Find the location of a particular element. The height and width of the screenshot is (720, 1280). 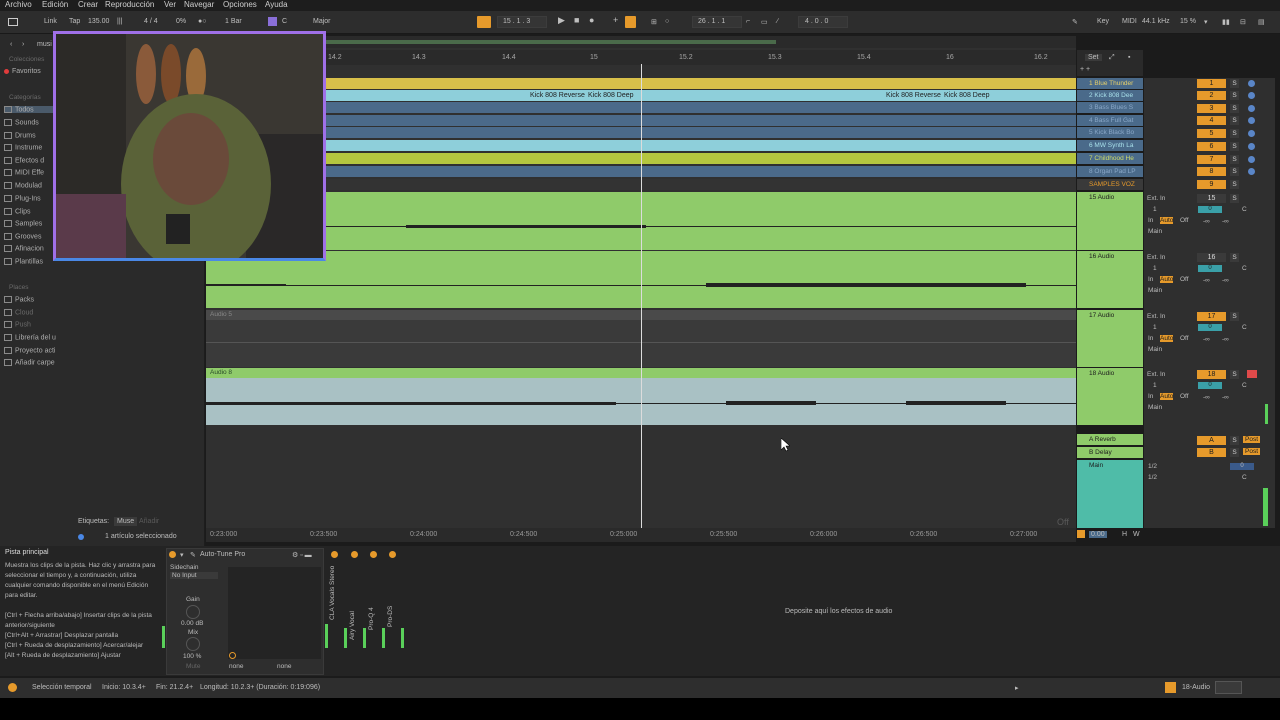

sidechain-input-select: No Input is located at coordinates (194, 575).